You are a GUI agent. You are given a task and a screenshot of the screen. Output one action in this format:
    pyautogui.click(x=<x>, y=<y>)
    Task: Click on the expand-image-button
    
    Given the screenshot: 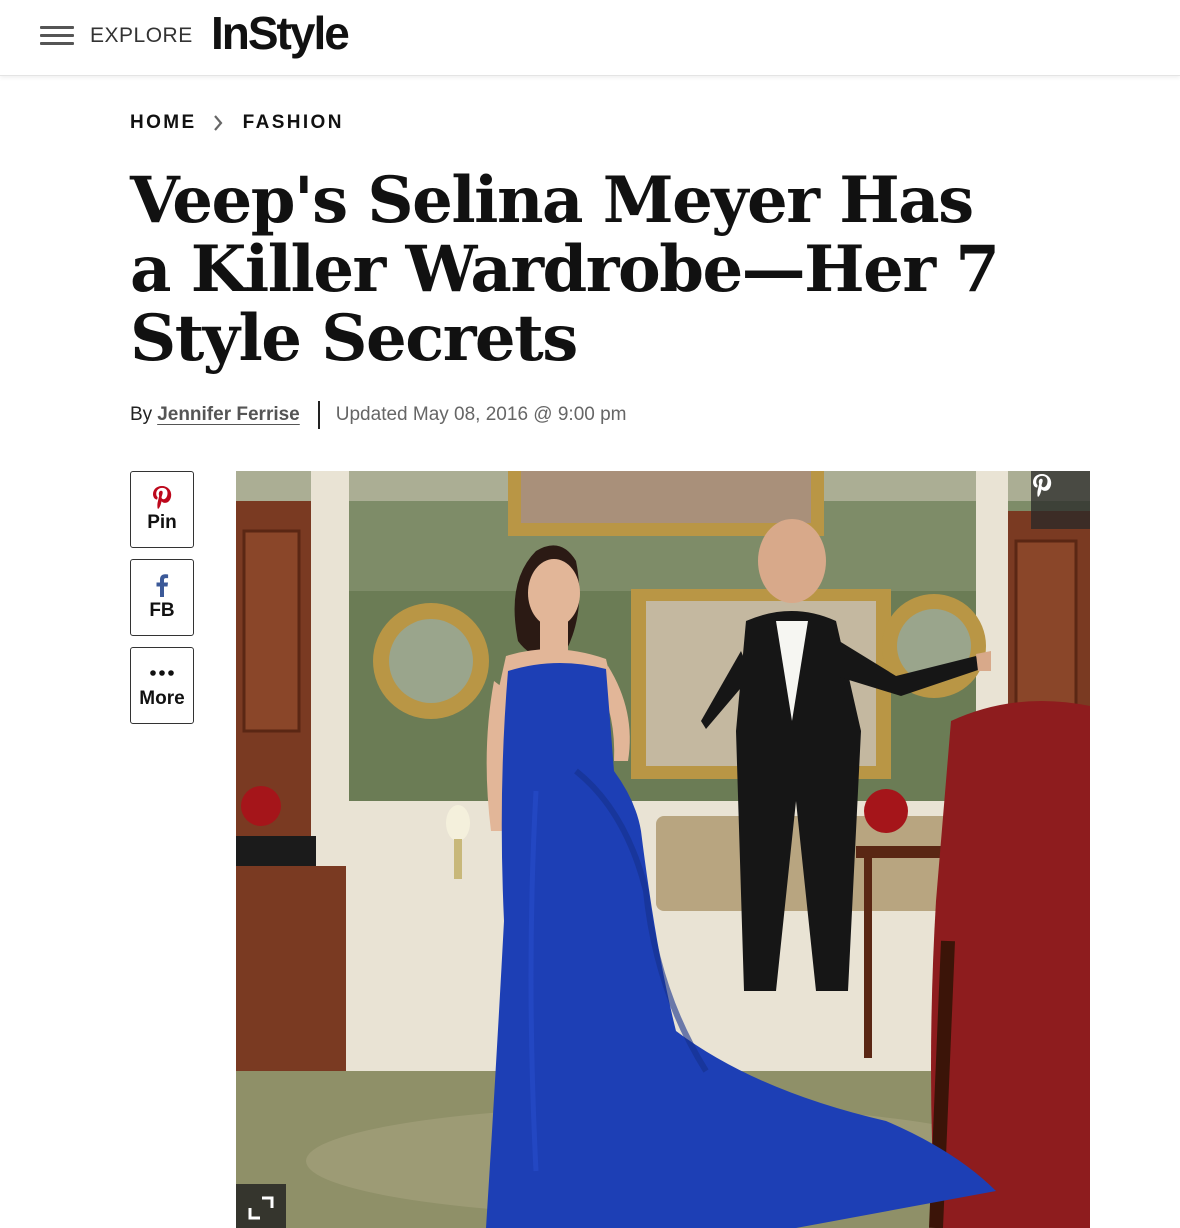 What is the action you would take?
    pyautogui.click(x=261, y=1206)
    